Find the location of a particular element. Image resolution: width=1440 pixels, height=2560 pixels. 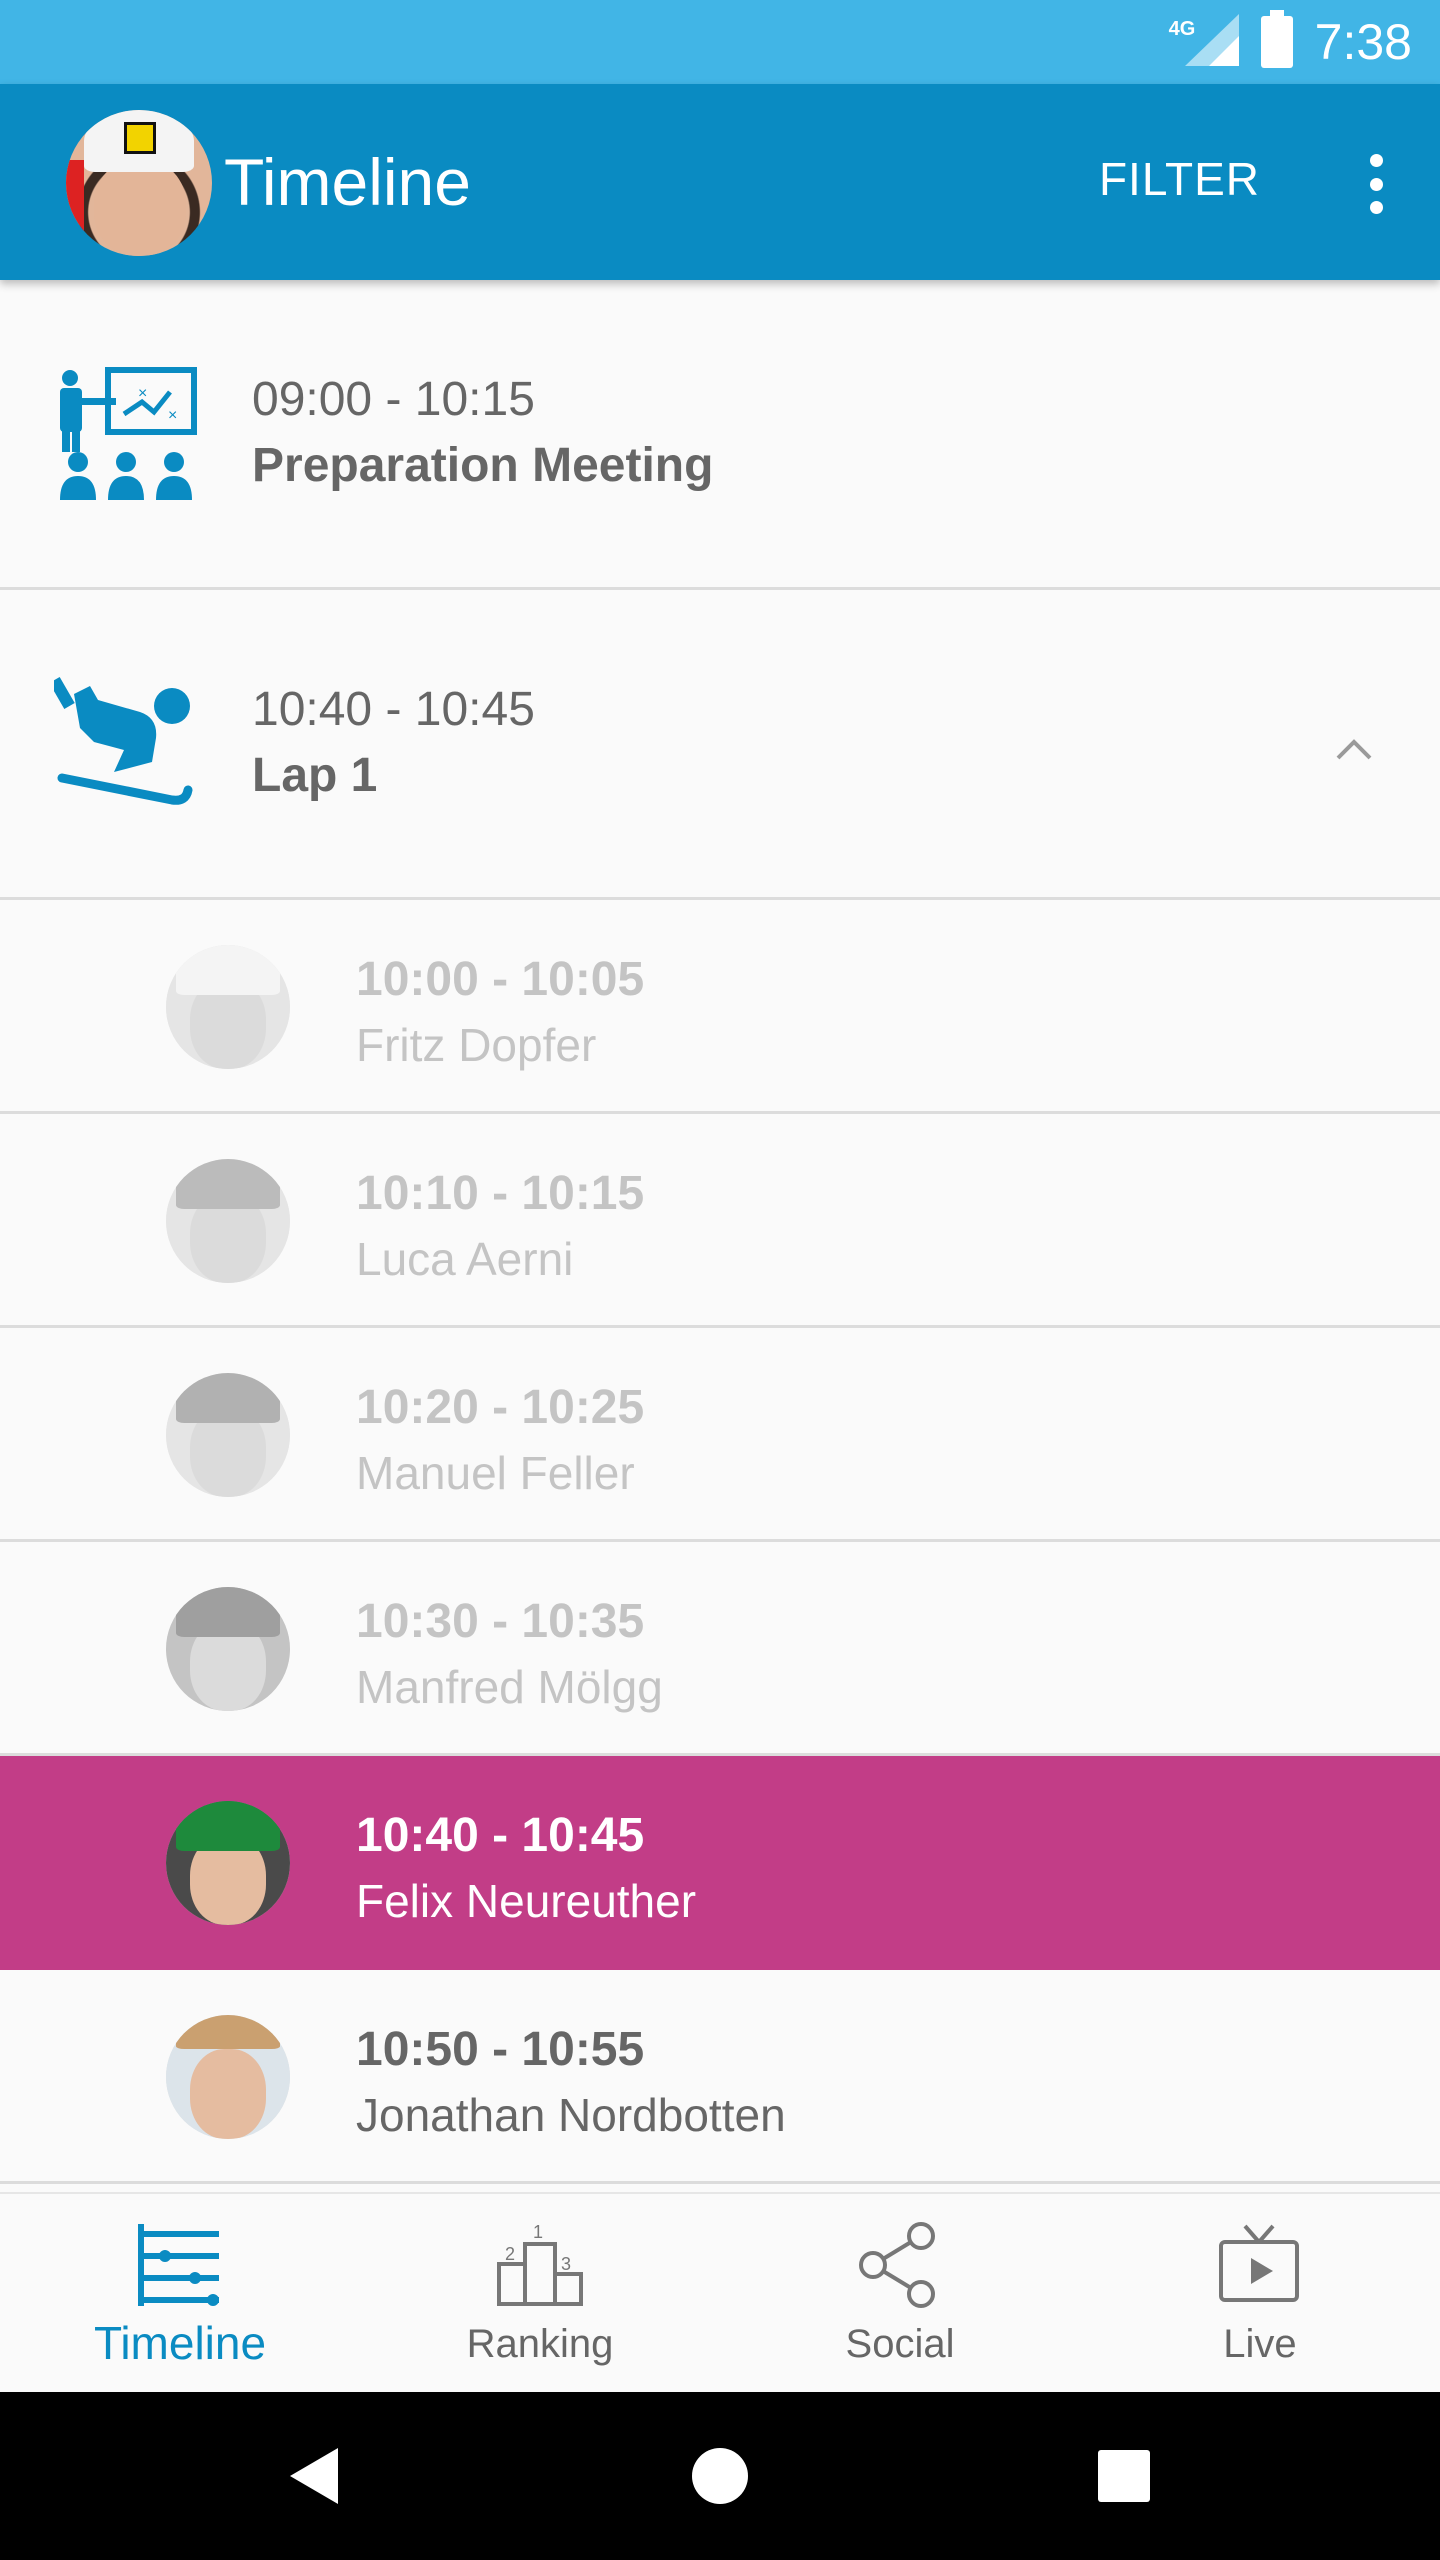

racer-time: 10:00 - 10:05 is located at coordinates (500, 979).